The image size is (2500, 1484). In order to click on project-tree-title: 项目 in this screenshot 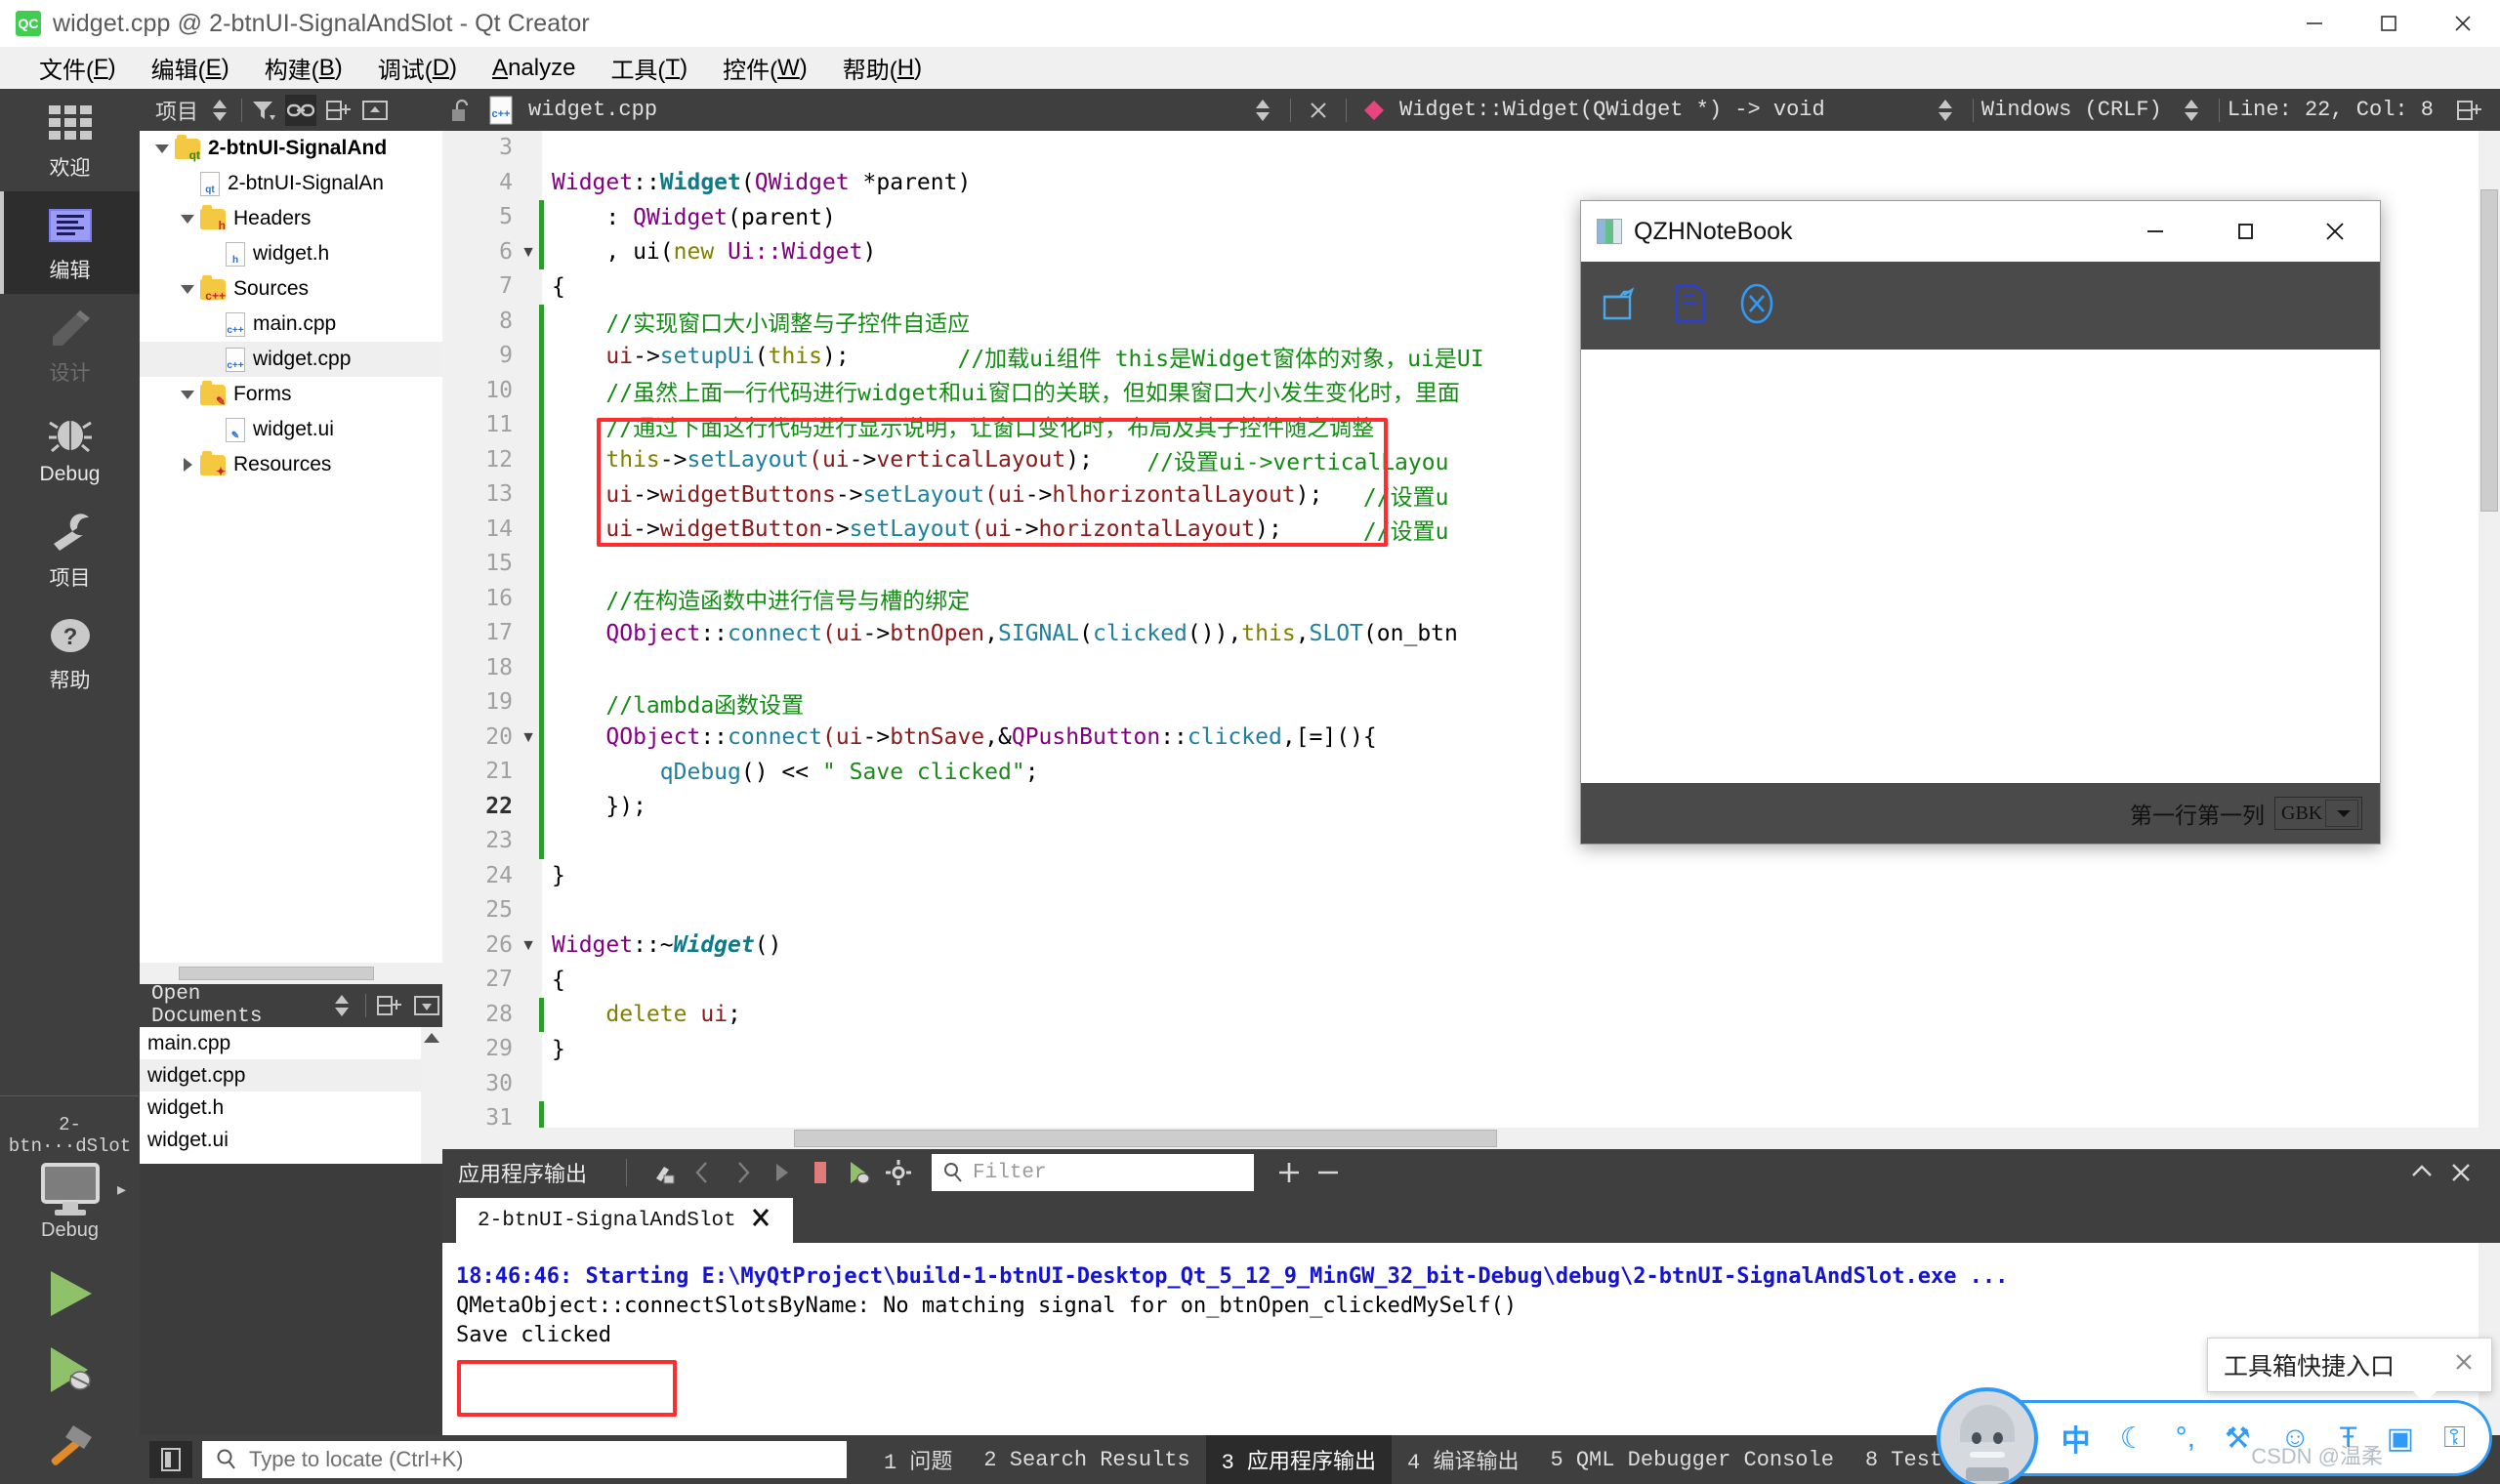, I will do `click(176, 111)`.